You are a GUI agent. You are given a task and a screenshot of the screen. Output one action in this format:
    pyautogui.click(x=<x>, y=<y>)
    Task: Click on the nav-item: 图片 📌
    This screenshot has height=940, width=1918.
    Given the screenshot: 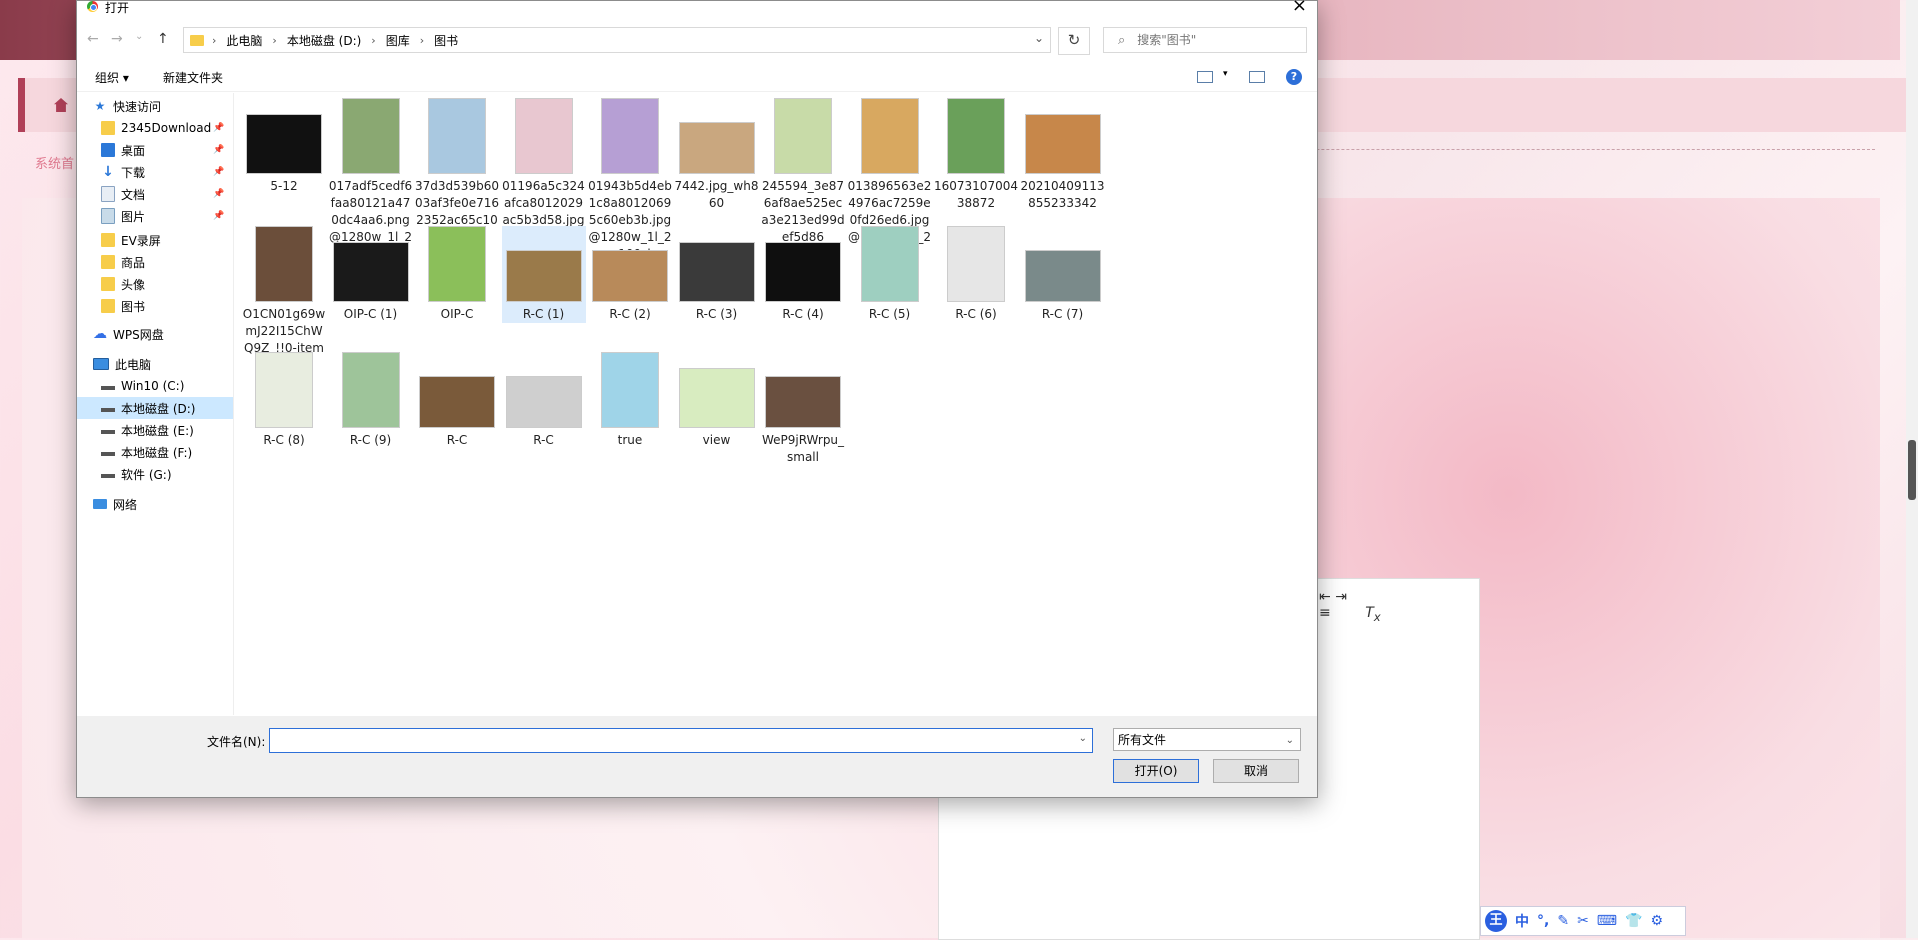 What is the action you would take?
    pyautogui.click(x=155, y=216)
    